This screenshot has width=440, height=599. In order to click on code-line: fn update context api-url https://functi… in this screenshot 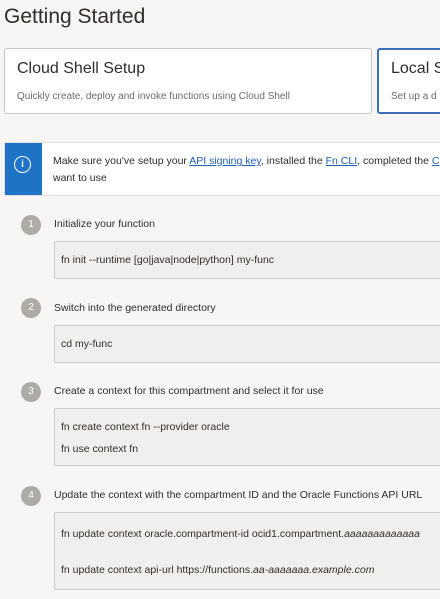, I will do `click(217, 570)`.